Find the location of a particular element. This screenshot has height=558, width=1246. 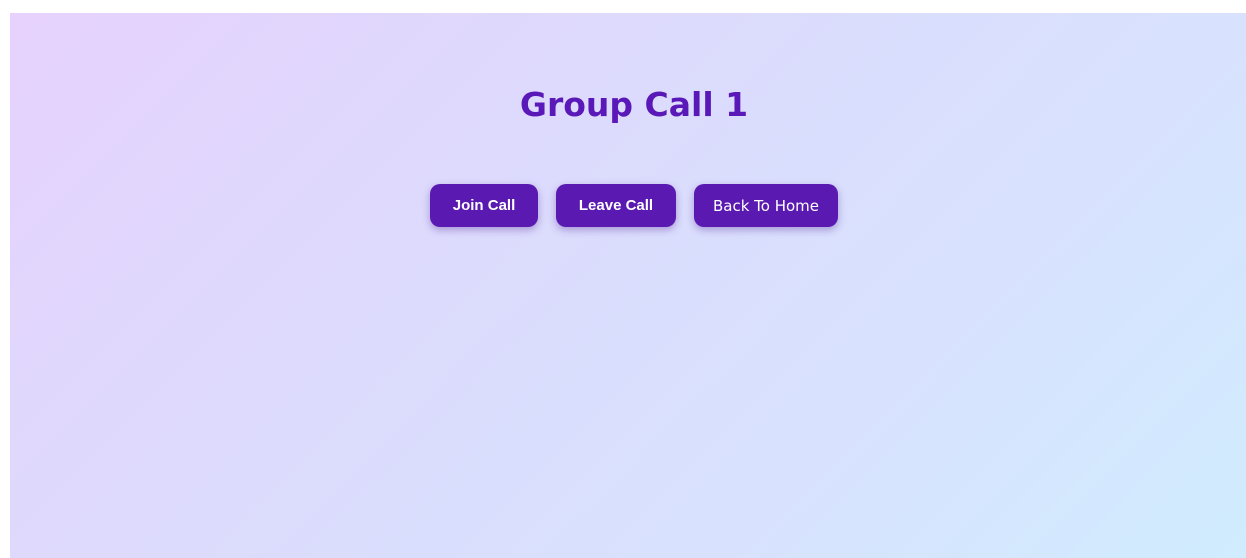

page-title: Group Call 1 is located at coordinates (634, 104).